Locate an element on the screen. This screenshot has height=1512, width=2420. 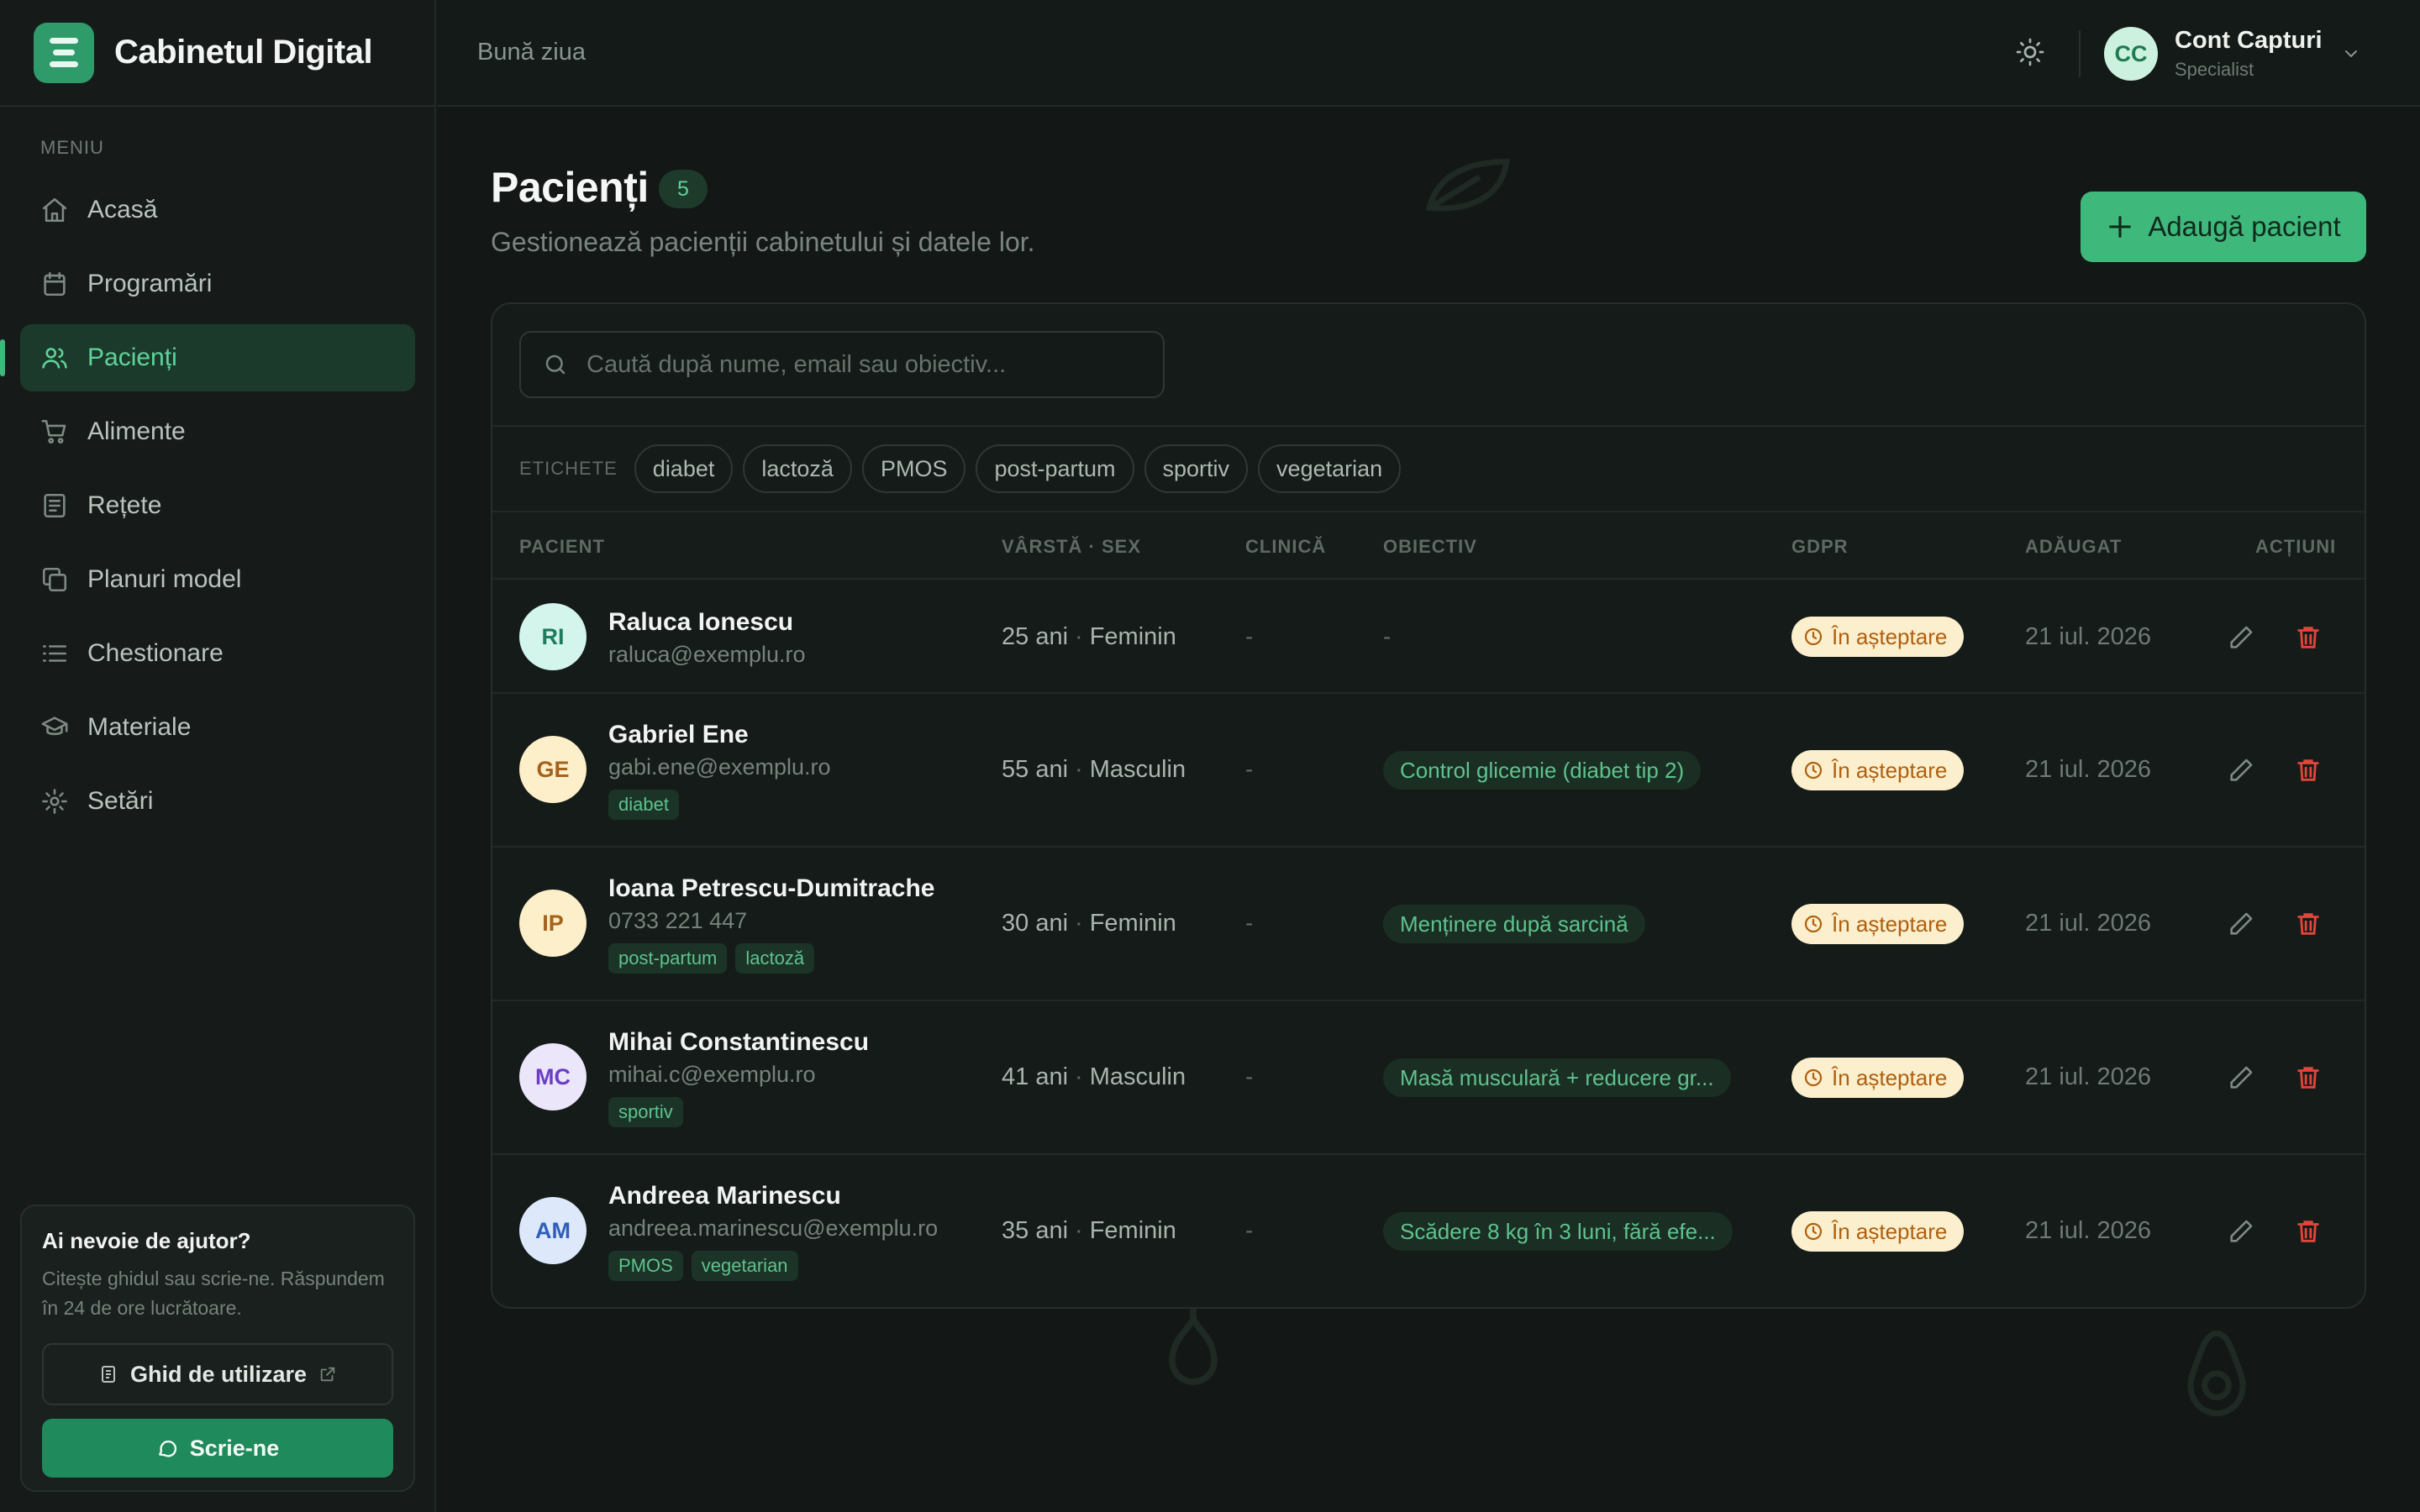
patient-contact: mihai.c@exemplu.ro is located at coordinates (712, 1074).